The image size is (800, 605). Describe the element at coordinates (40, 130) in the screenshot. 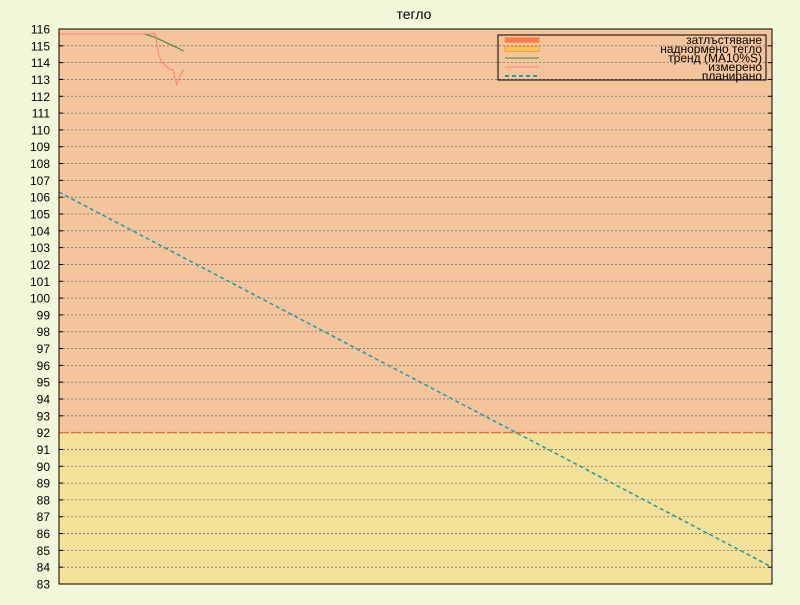

I see `ytick-label-110: 110` at that location.